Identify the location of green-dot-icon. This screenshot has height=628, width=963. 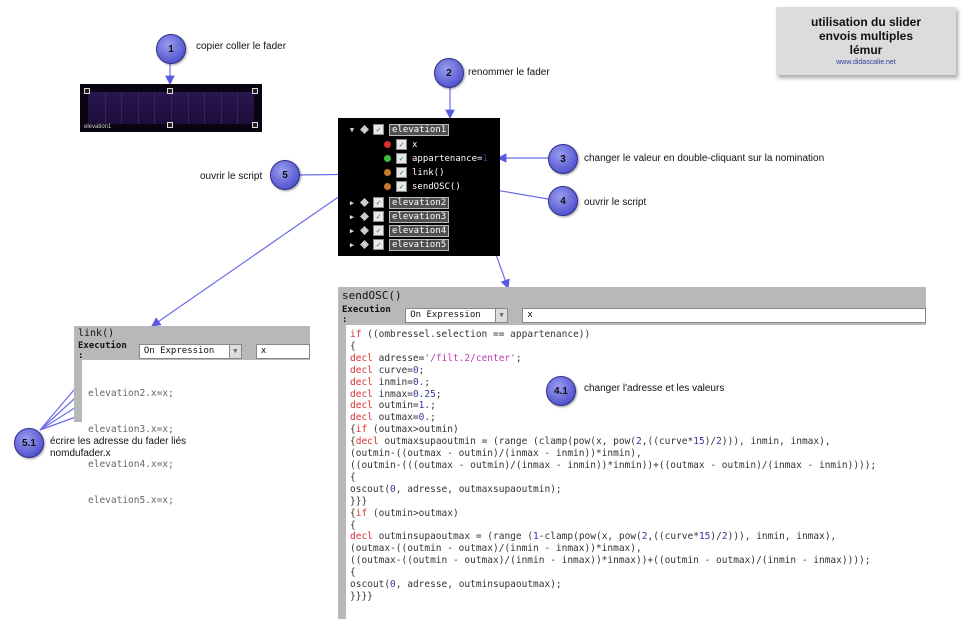
(387, 158).